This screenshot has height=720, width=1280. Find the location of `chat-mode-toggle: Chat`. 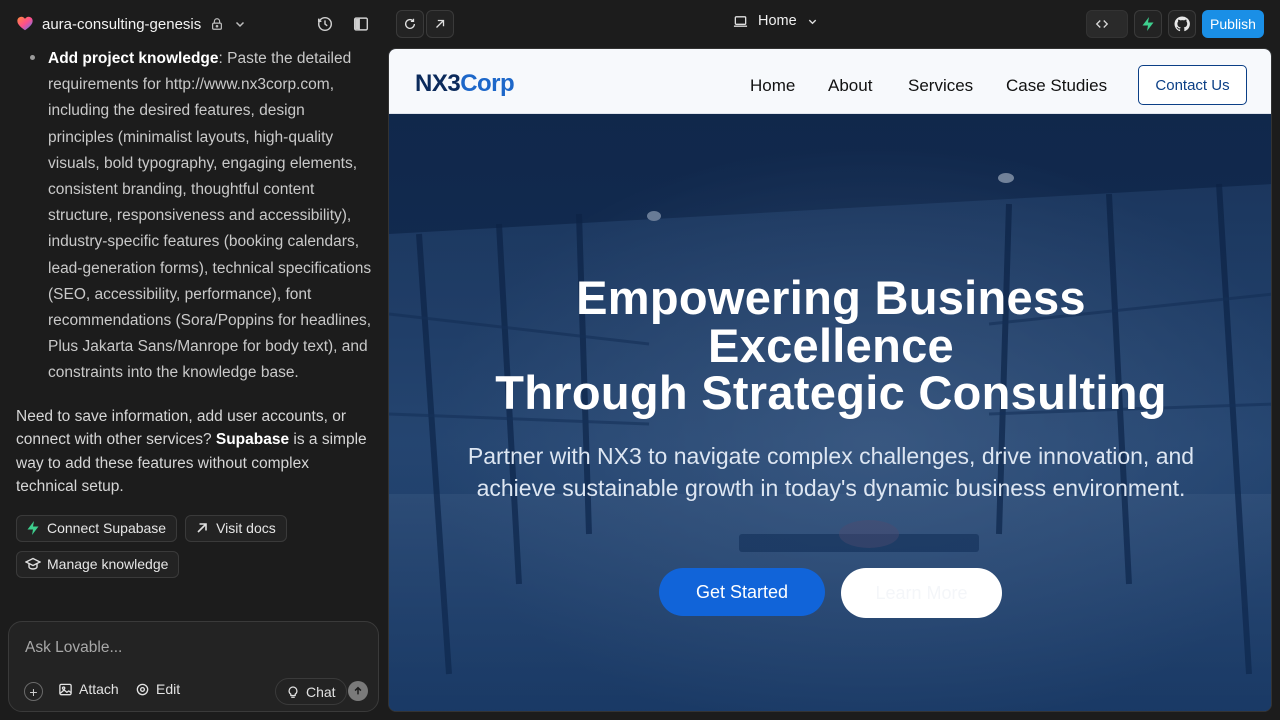

chat-mode-toggle: Chat is located at coordinates (311, 691).